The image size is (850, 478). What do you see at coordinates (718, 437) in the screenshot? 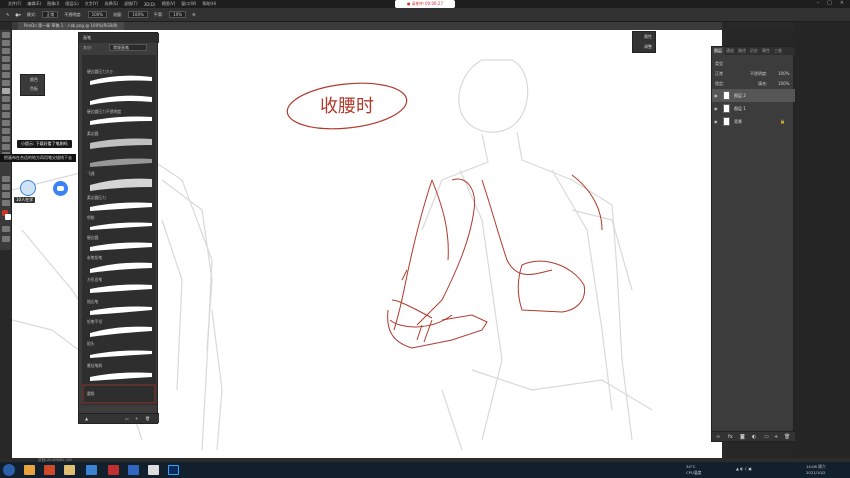
I see `link-icon: ∞` at bounding box center [718, 437].